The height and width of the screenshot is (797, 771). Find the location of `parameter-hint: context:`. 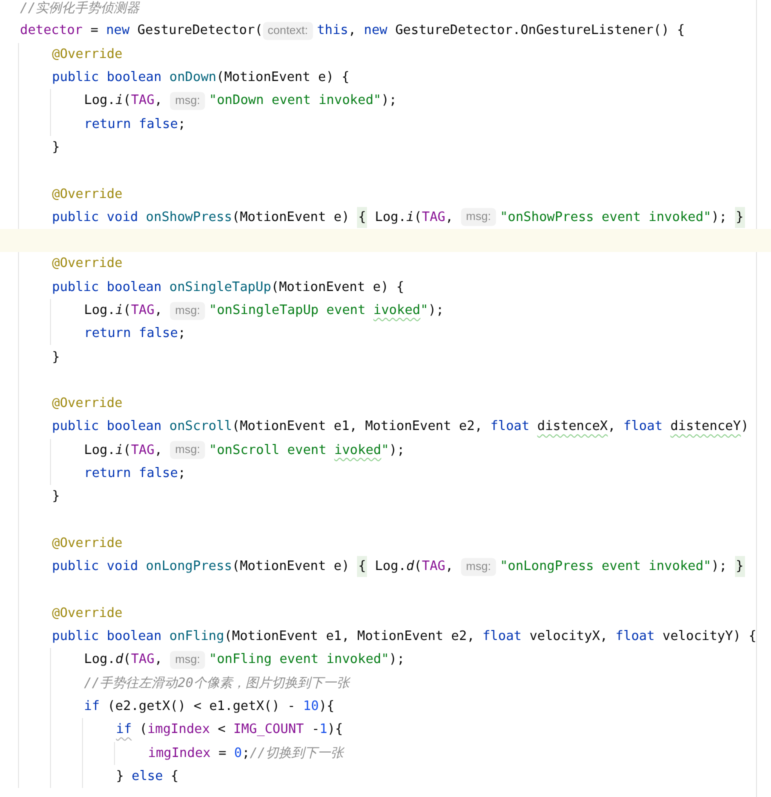

parameter-hint: context: is located at coordinates (287, 31).